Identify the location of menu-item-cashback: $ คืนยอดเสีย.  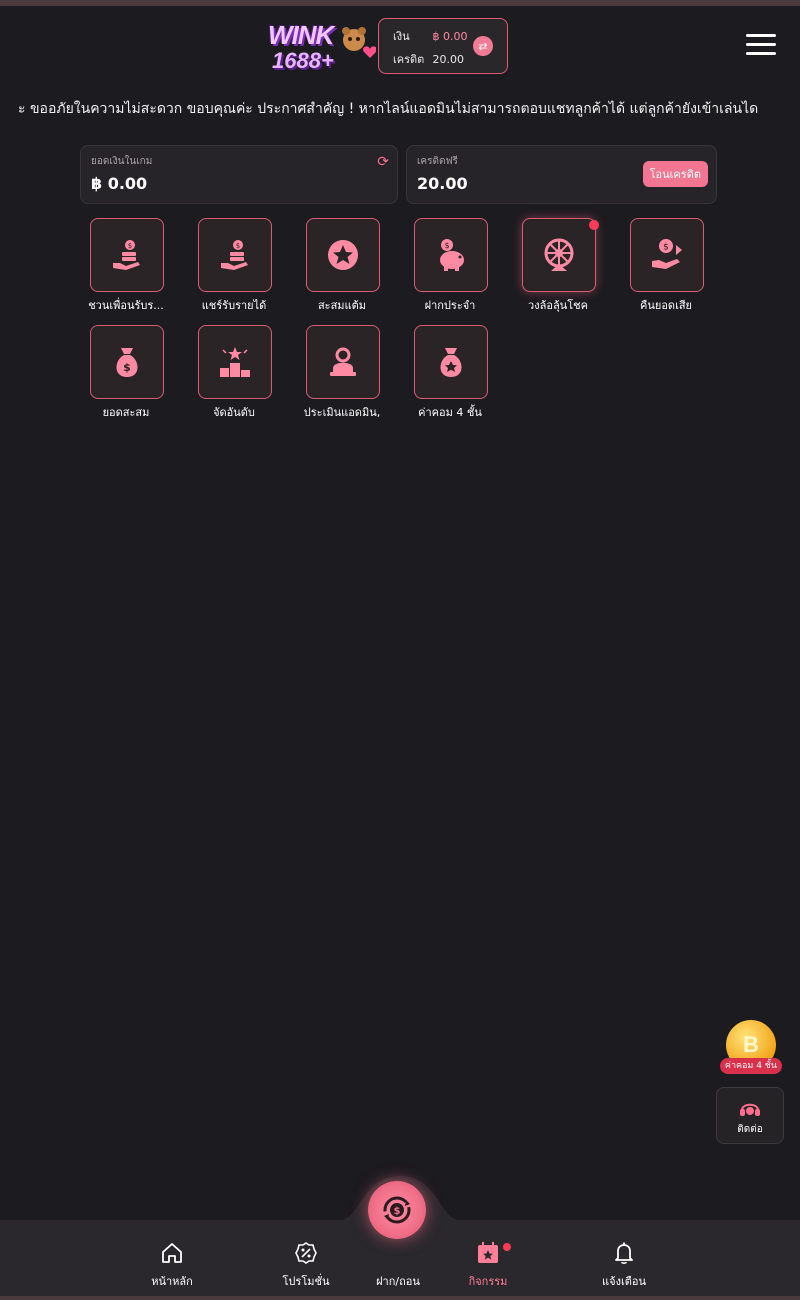
(668, 268).